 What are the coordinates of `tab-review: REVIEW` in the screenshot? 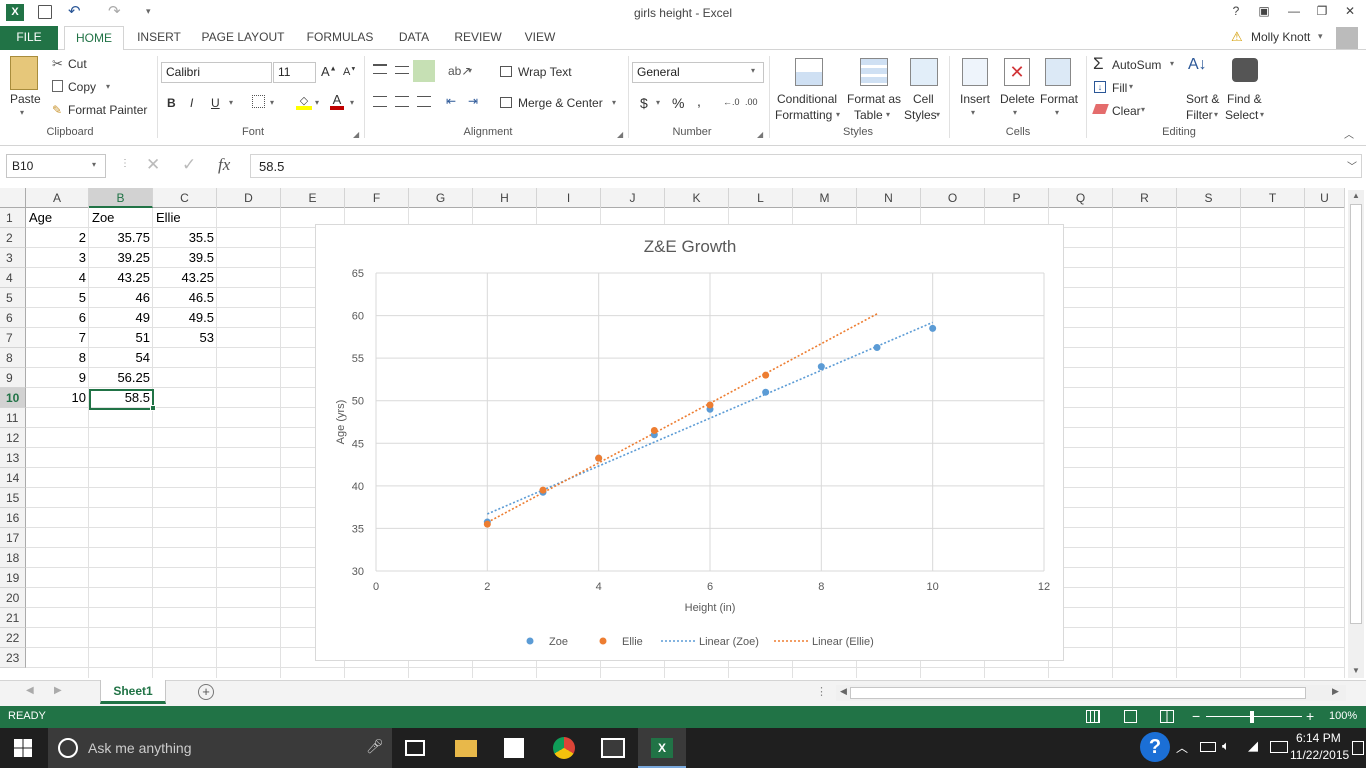 It's located at (478, 38).